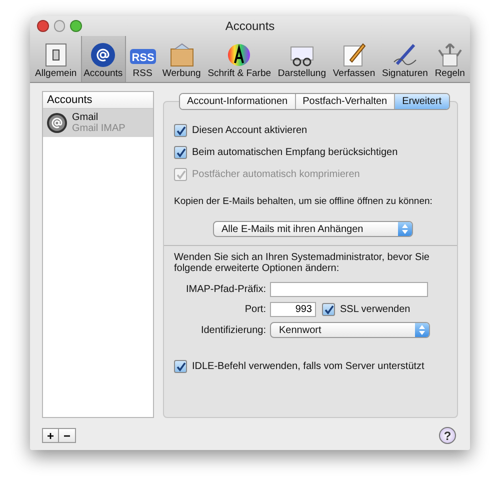 This screenshot has height=493, width=500. What do you see at coordinates (250, 26) in the screenshot?
I see `window-title: Accounts` at bounding box center [250, 26].